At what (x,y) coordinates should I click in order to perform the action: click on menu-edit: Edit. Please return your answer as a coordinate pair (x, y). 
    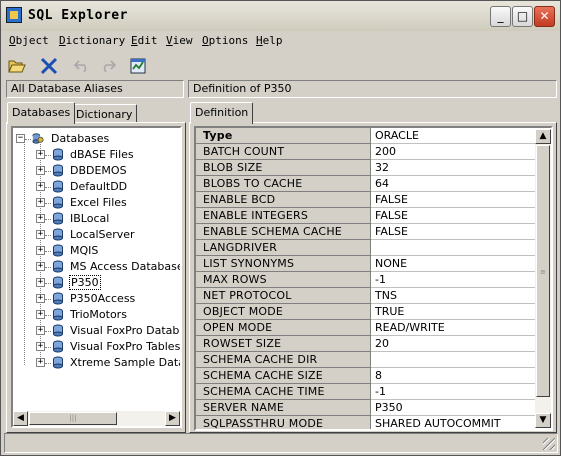
    Looking at the image, I should click on (144, 40).